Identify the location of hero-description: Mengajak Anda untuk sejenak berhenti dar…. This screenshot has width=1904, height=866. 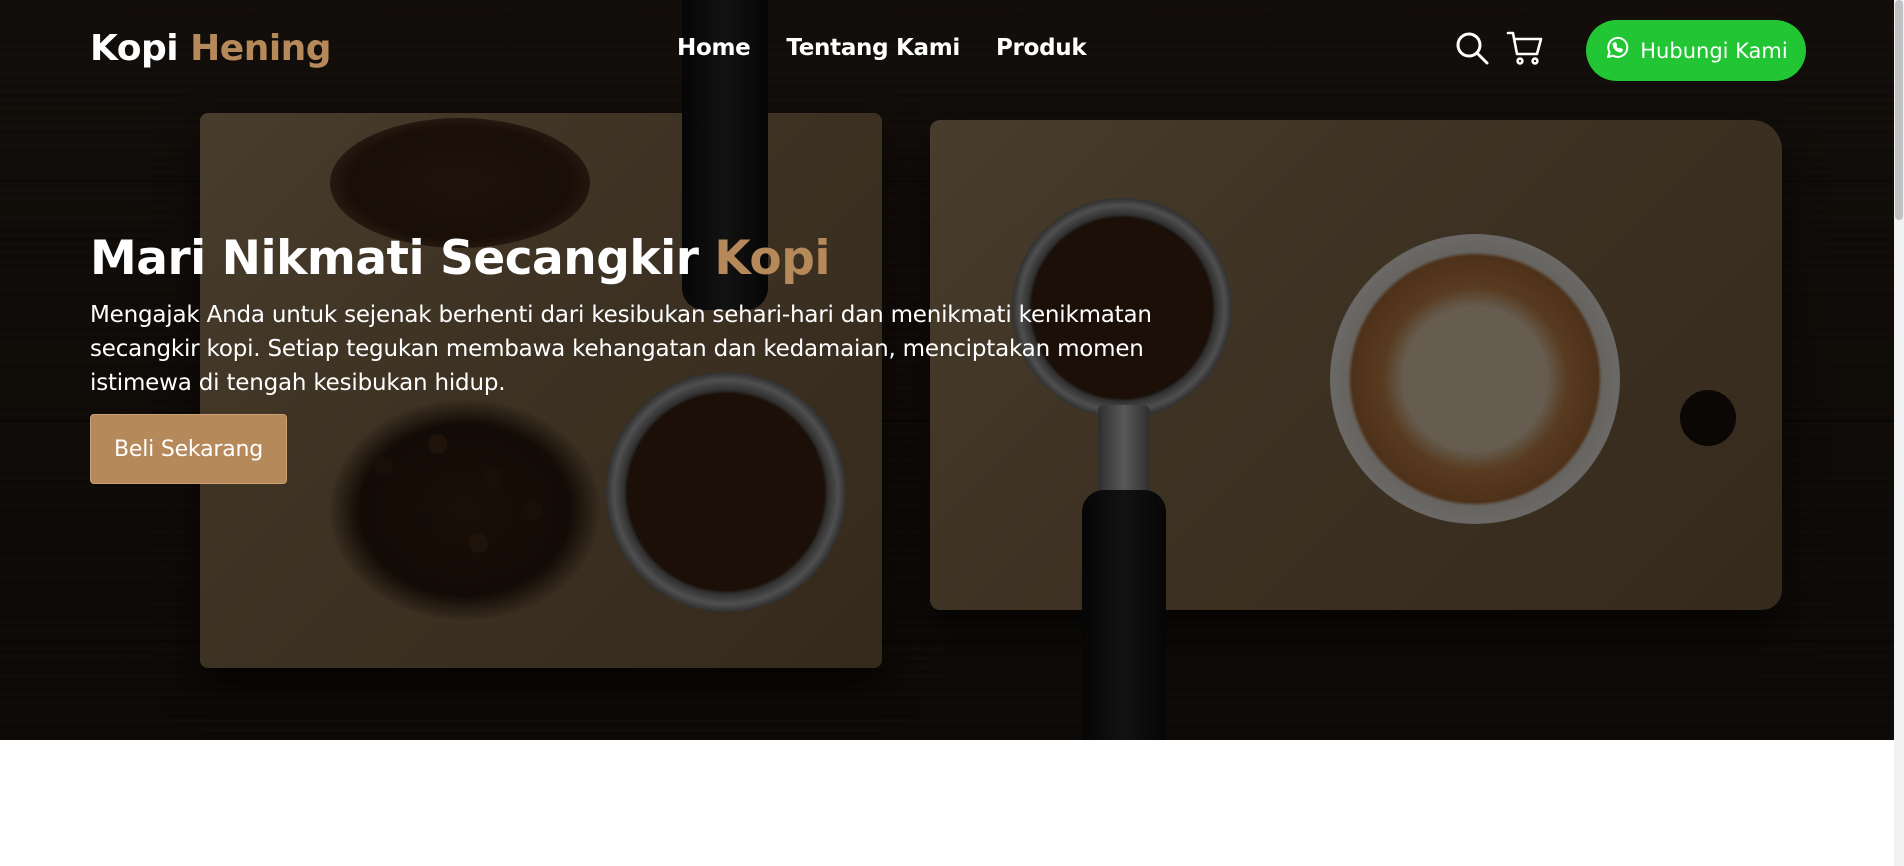
(621, 349).